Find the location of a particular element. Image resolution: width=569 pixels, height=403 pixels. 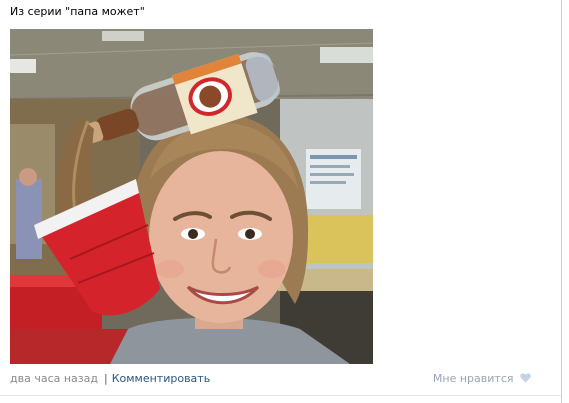

comment-link: Комментировать is located at coordinates (161, 378).